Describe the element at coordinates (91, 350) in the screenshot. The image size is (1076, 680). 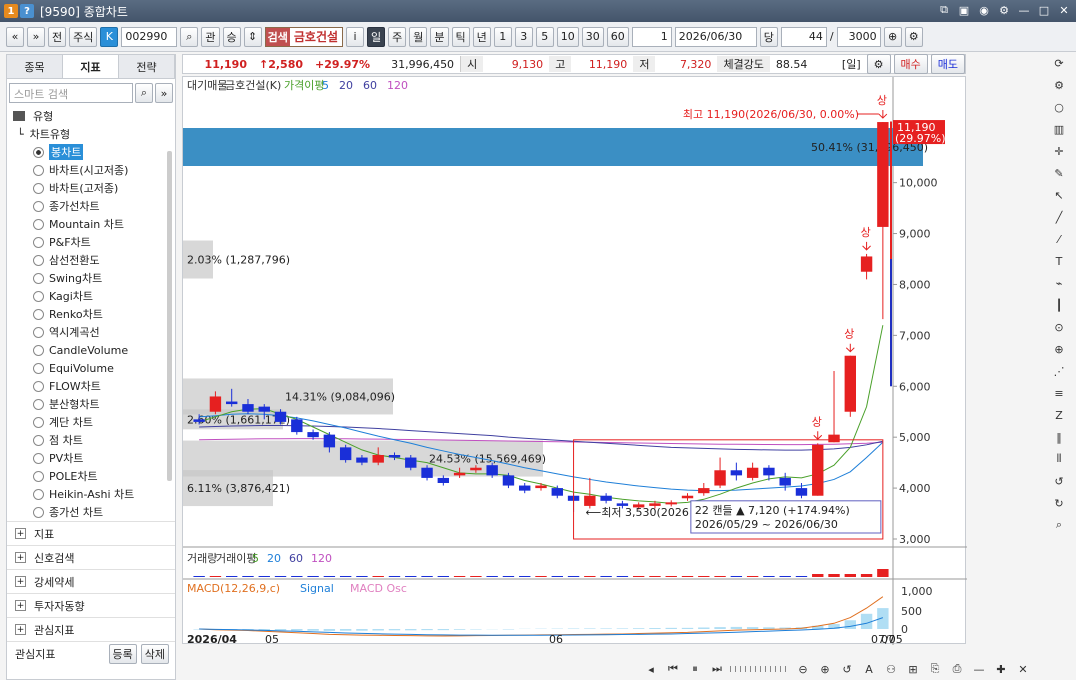
I see `chart-type-item: CandleVolume` at that location.